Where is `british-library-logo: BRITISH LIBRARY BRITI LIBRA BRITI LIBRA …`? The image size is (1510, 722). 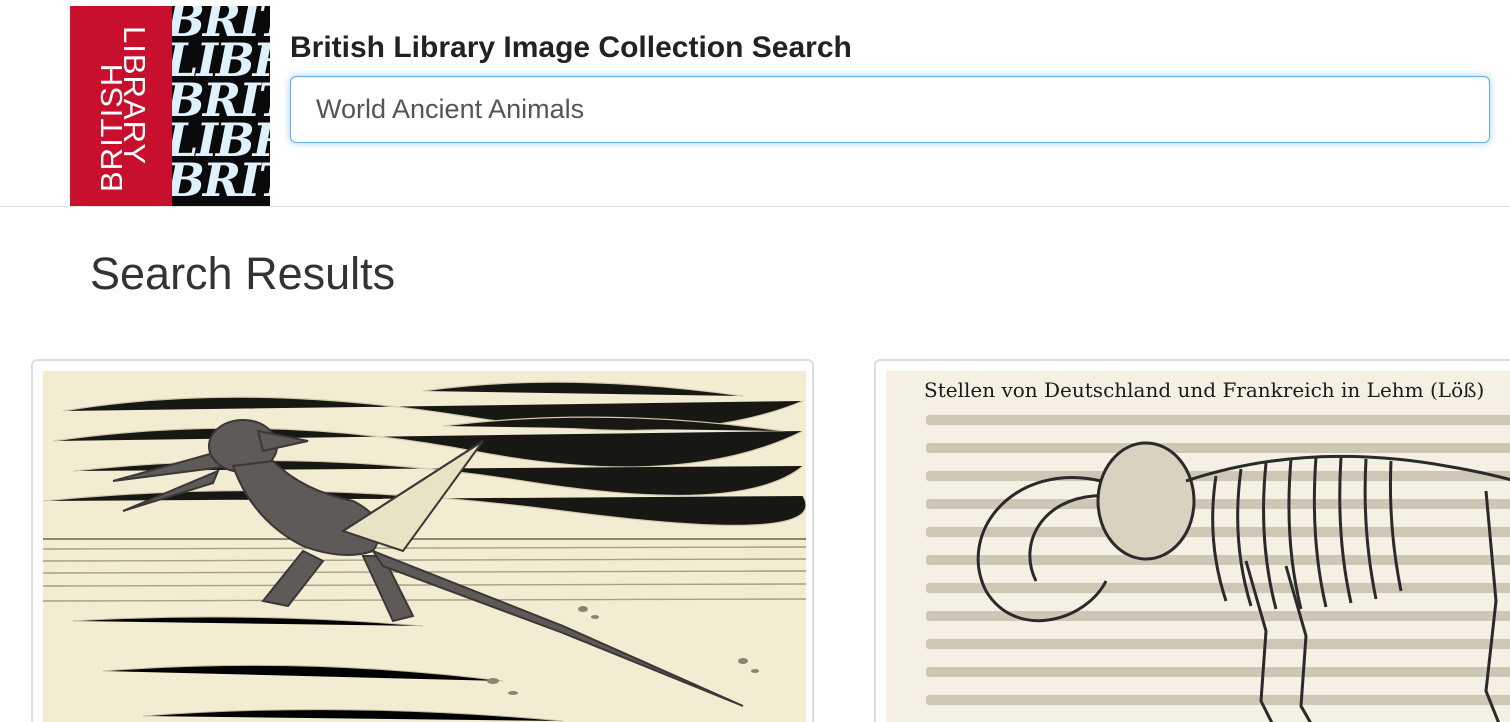 british-library-logo: BRITISH LIBRARY BRITI LIBRA BRITI LIBRA … is located at coordinates (170, 106).